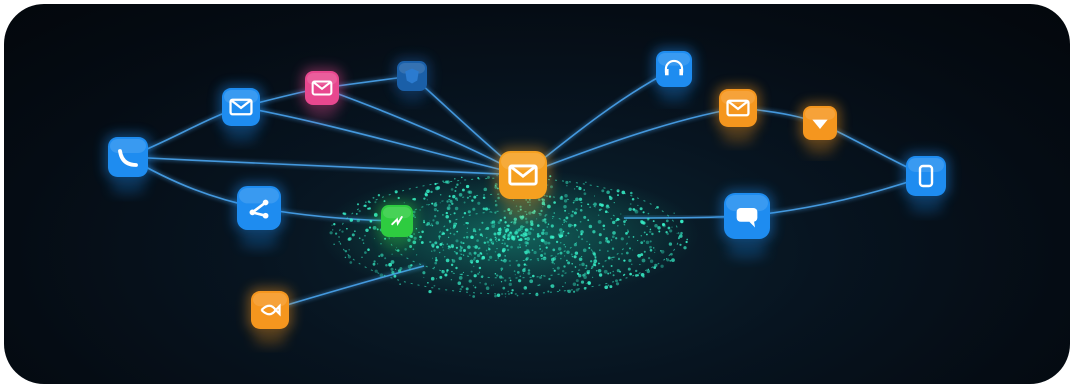  What do you see at coordinates (738, 115) in the screenshot?
I see `mail-orange-icon` at bounding box center [738, 115].